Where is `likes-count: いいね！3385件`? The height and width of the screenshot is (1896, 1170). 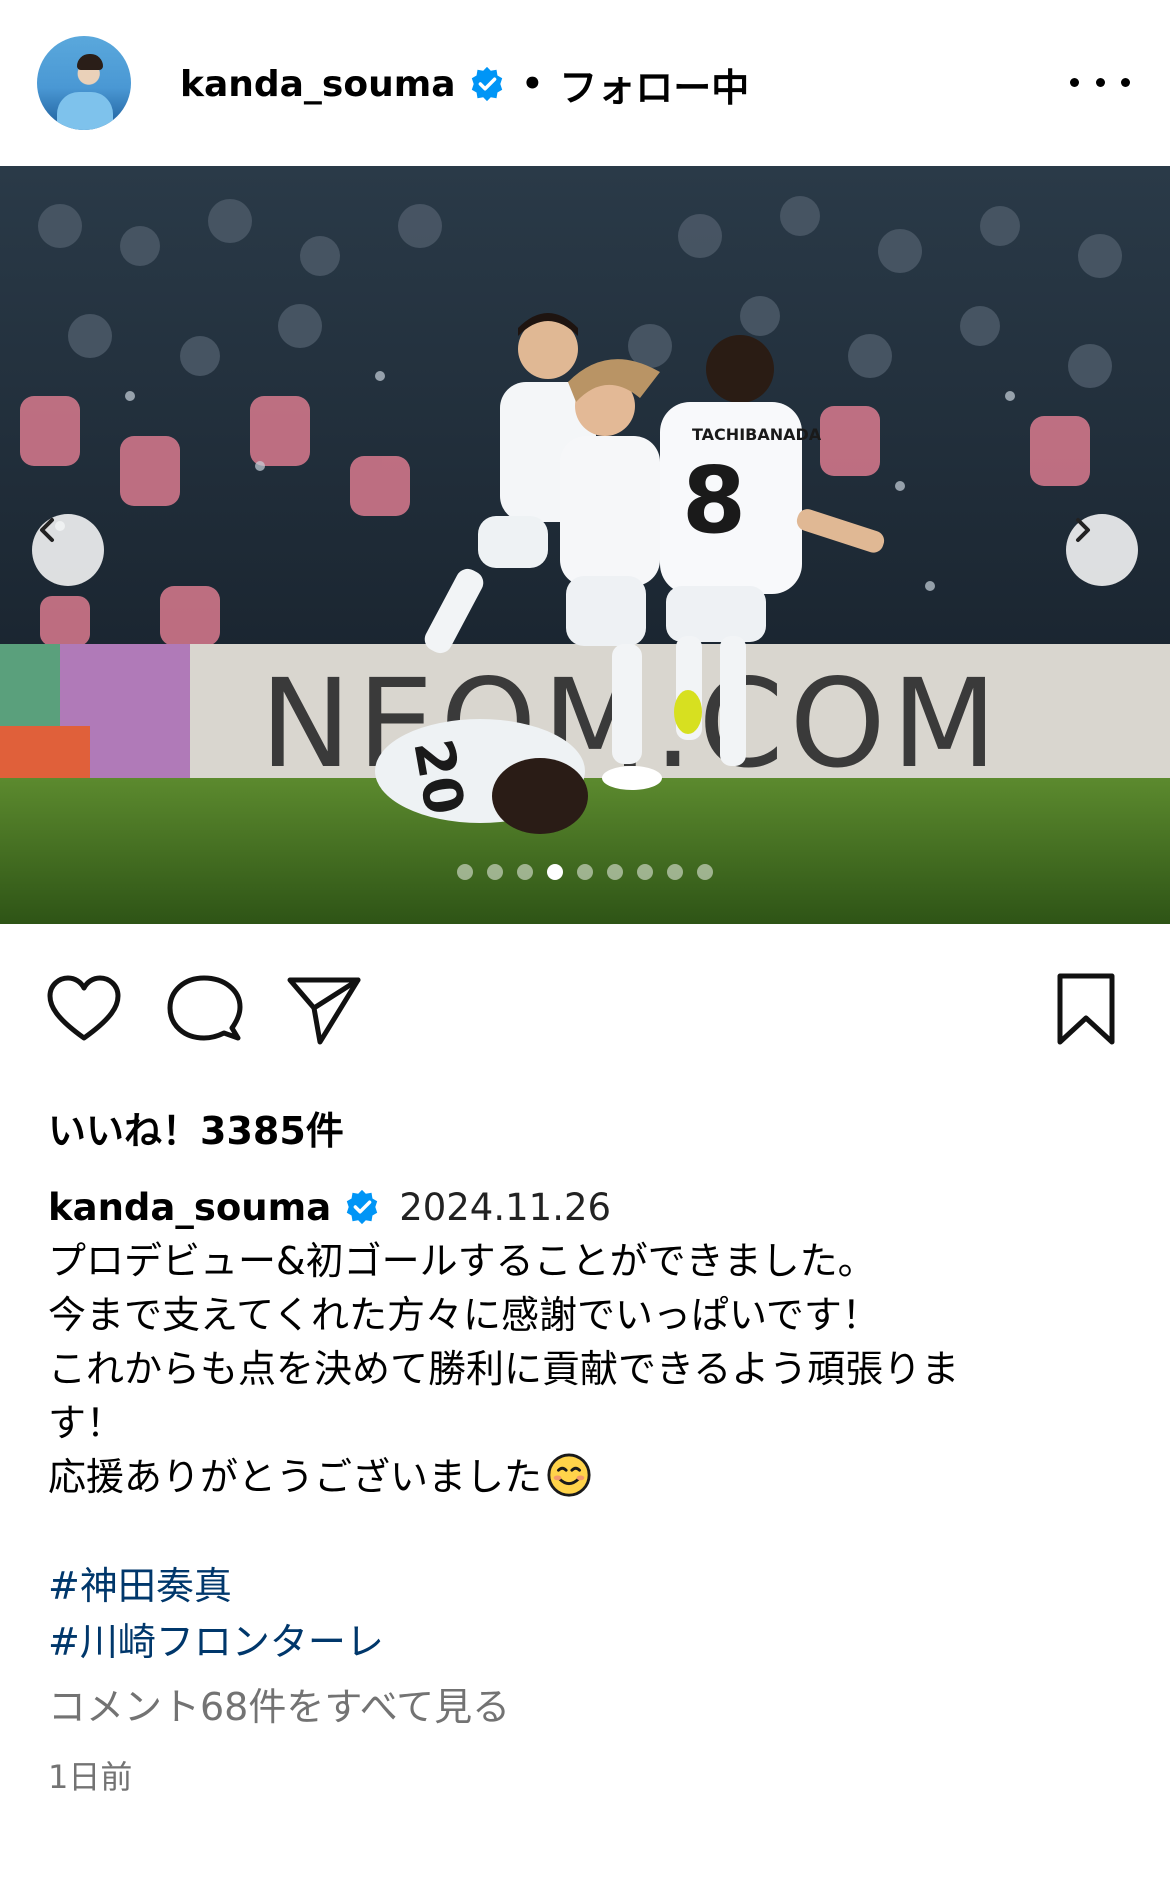 likes-count: いいね！3385件 is located at coordinates (196, 1127).